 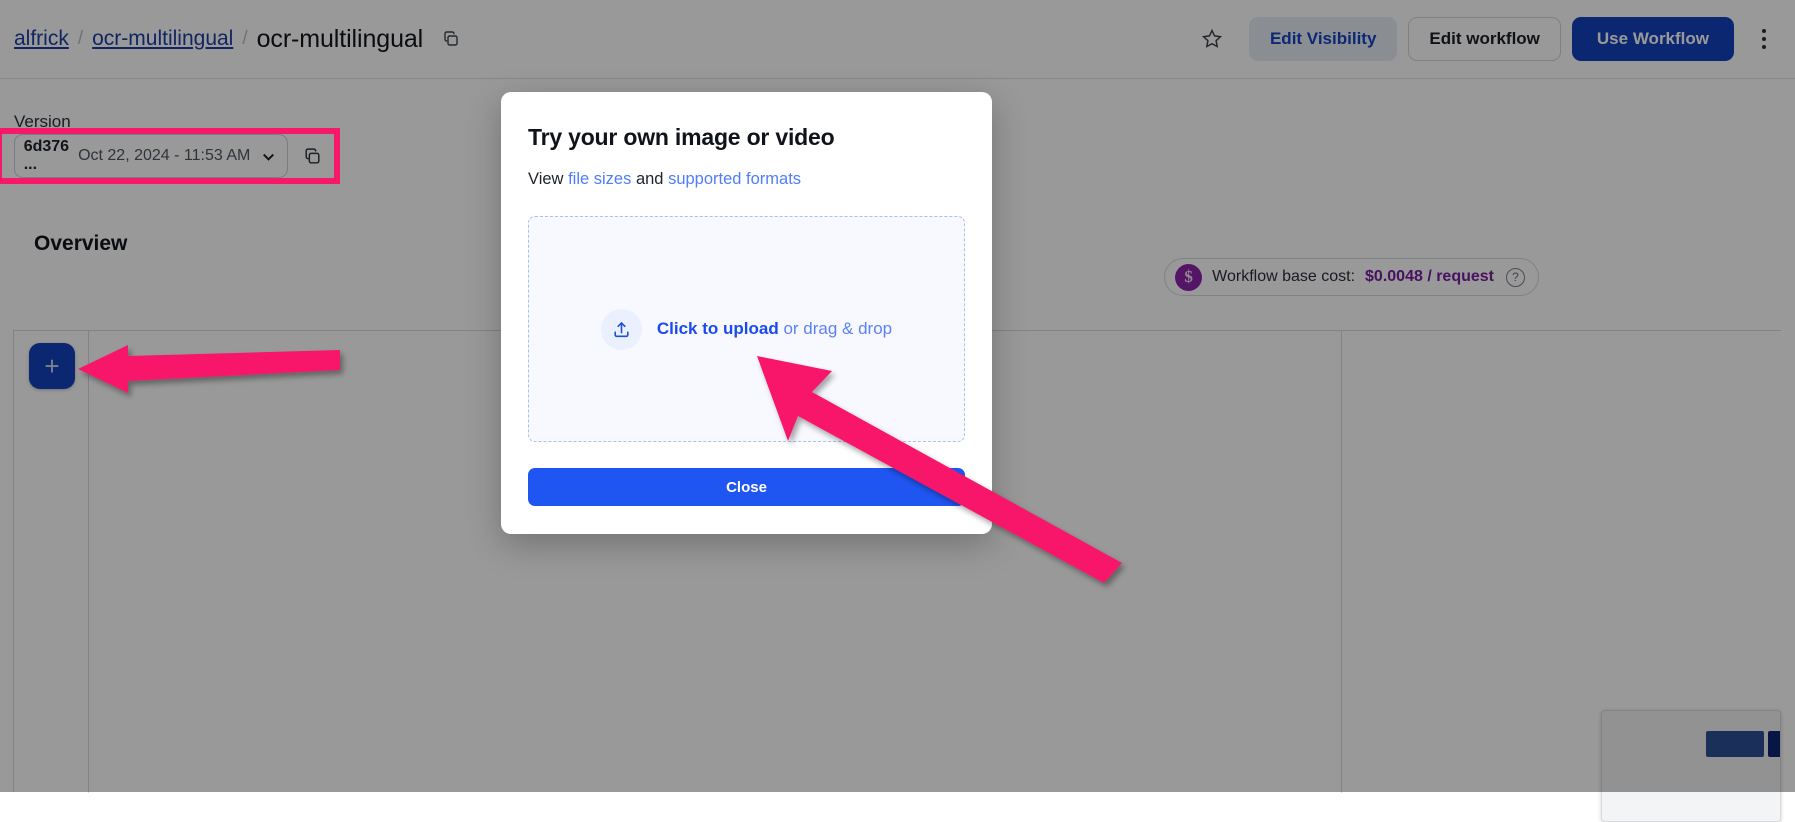 I want to click on upload-dropzone: Click to upload or drag & drop, so click(x=746, y=329).